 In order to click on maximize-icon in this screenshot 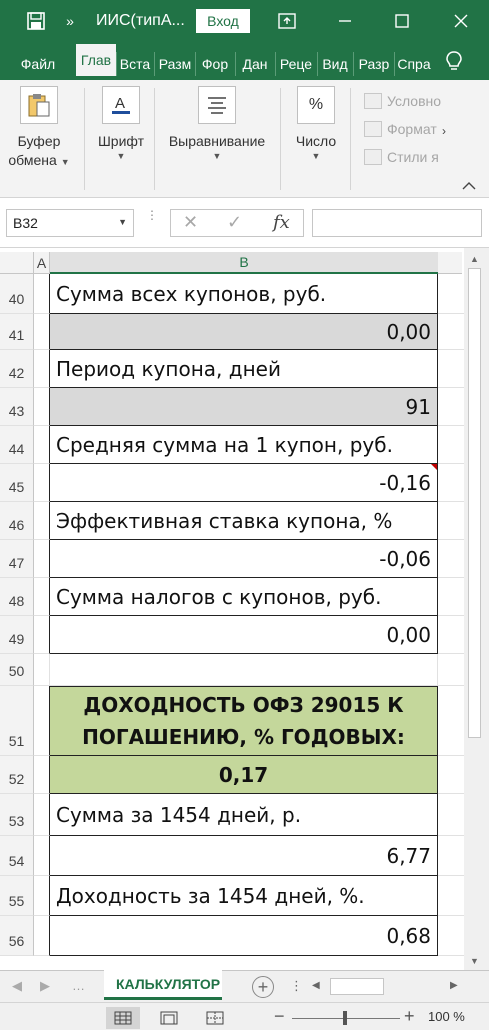, I will do `click(402, 21)`.